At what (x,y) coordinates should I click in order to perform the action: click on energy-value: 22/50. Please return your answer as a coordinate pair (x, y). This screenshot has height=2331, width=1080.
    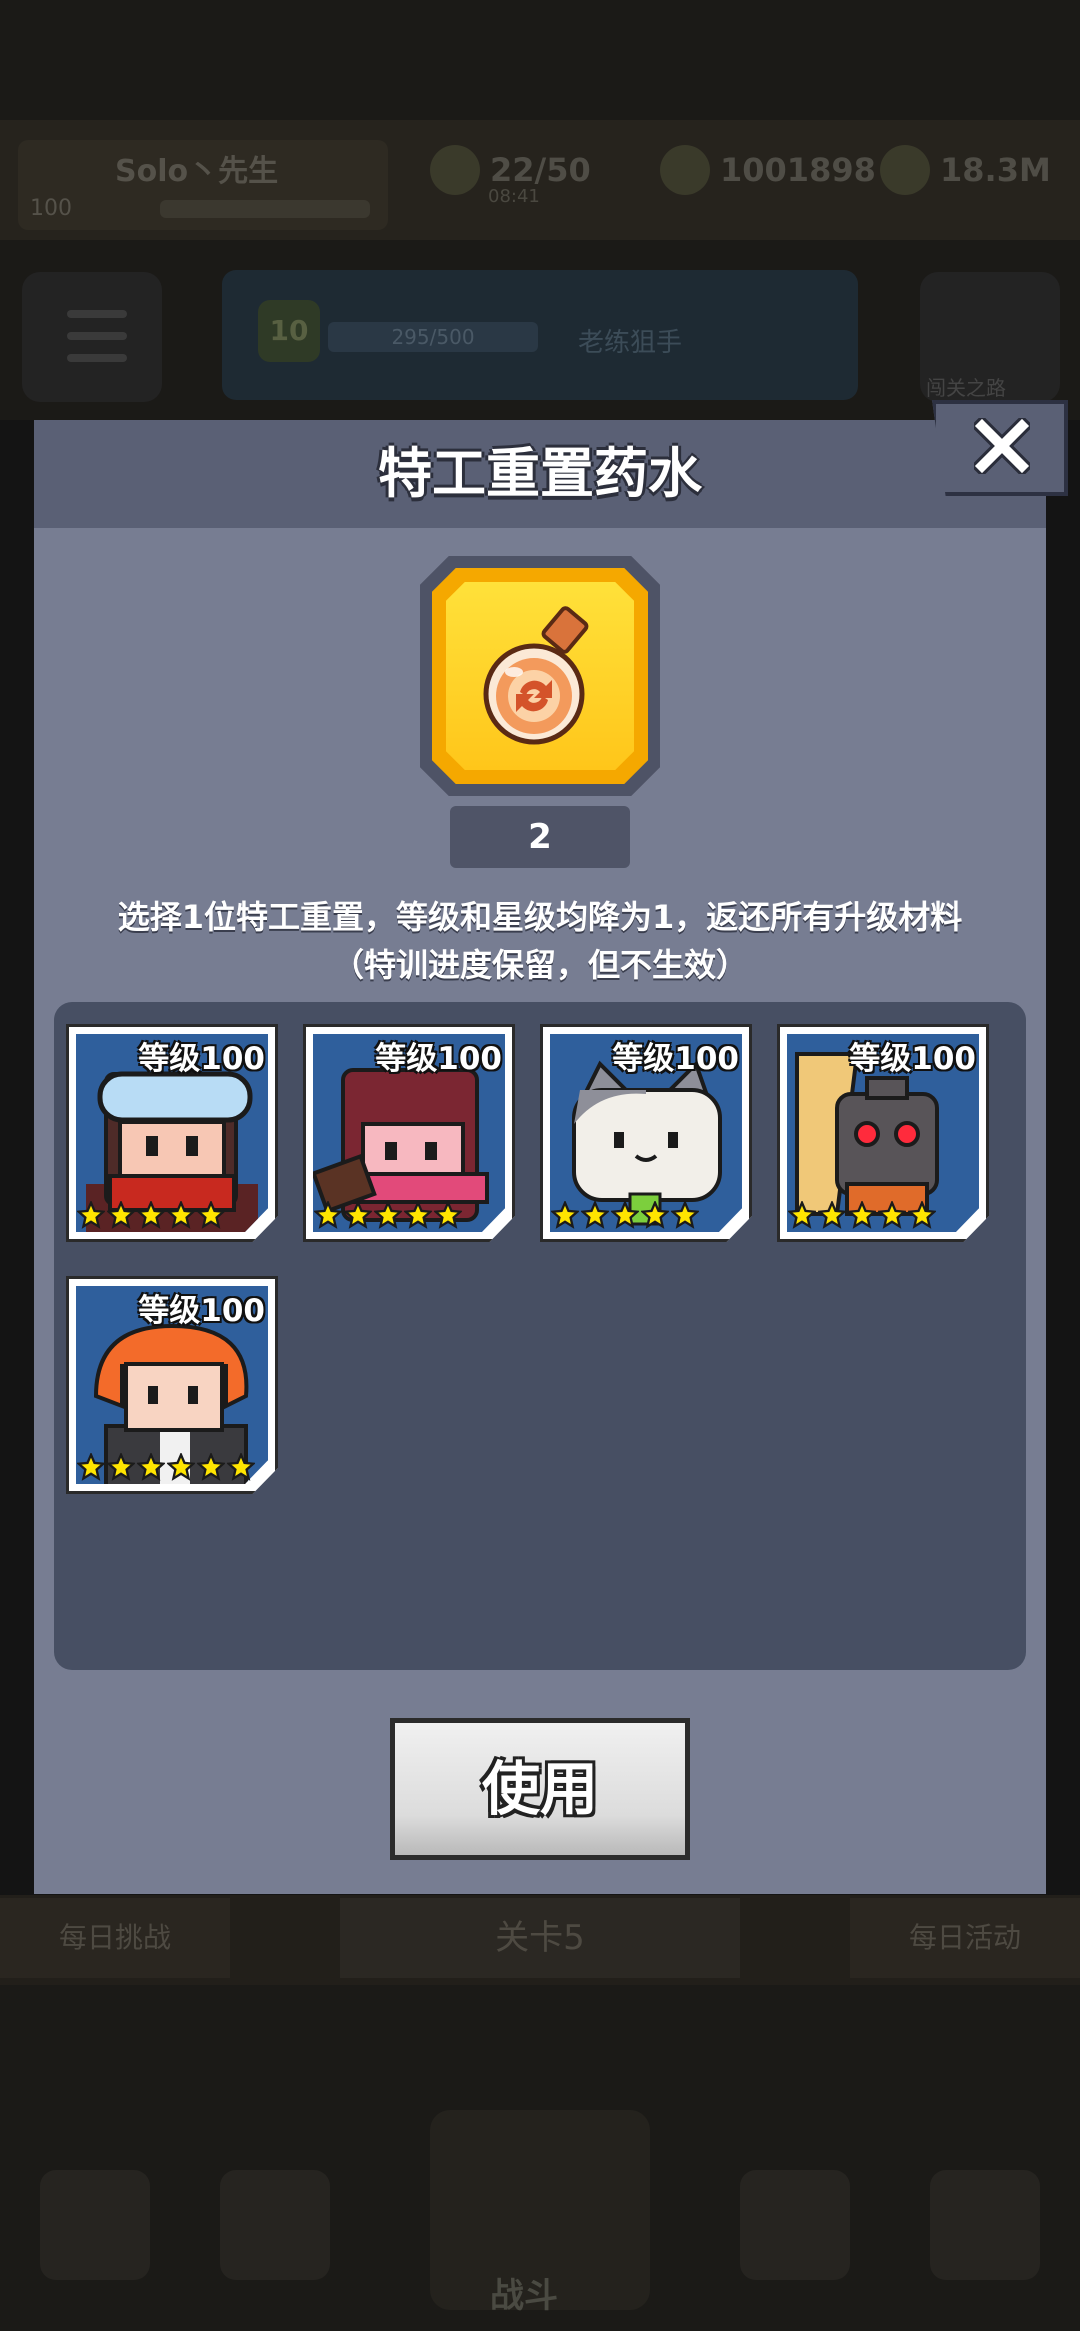
    Looking at the image, I should click on (540, 170).